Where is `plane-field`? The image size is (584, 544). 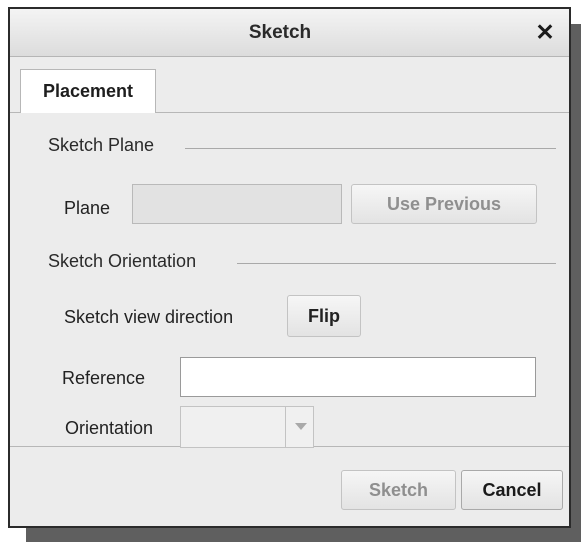
plane-field is located at coordinates (237, 204).